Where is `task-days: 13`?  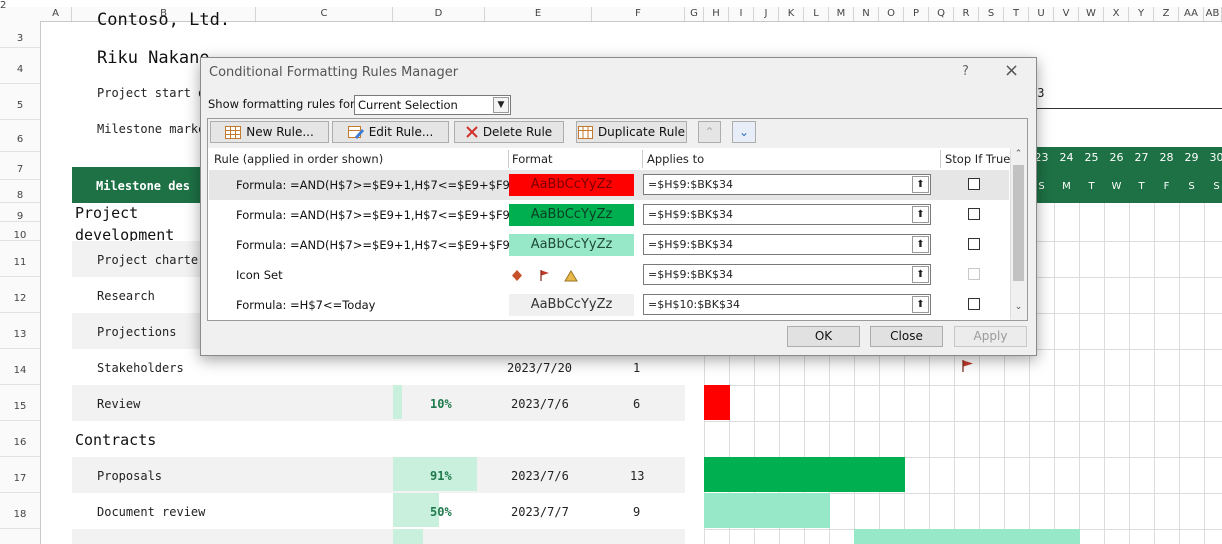 task-days: 13 is located at coordinates (637, 476).